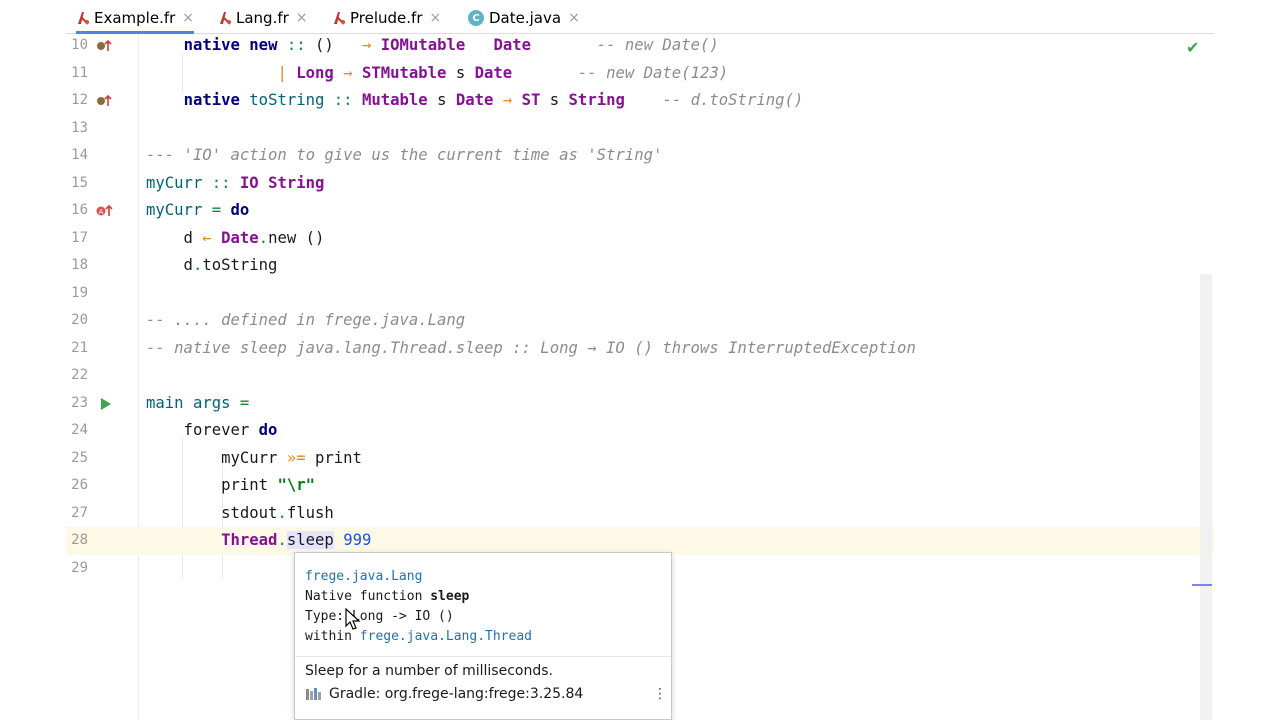  What do you see at coordinates (79, 72) in the screenshot?
I see `line-number: 11` at bounding box center [79, 72].